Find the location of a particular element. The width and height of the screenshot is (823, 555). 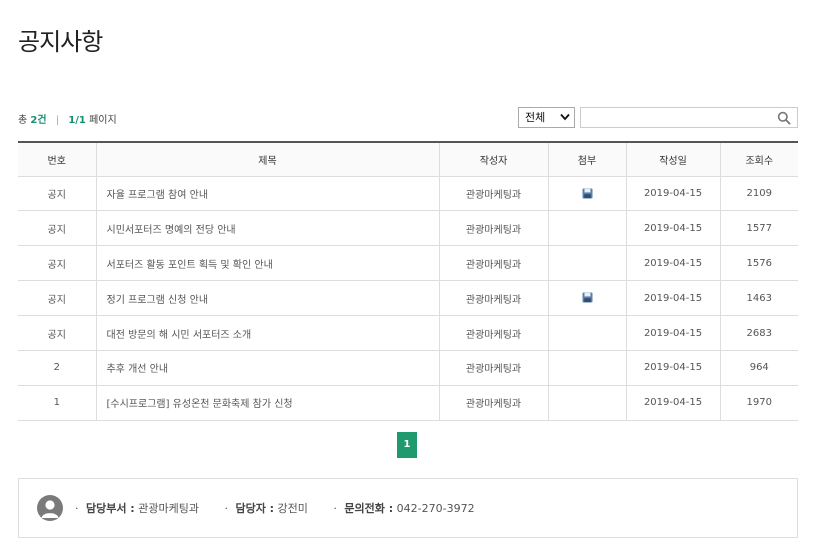

dept-value: 관광마케팅과 is located at coordinates (168, 508).